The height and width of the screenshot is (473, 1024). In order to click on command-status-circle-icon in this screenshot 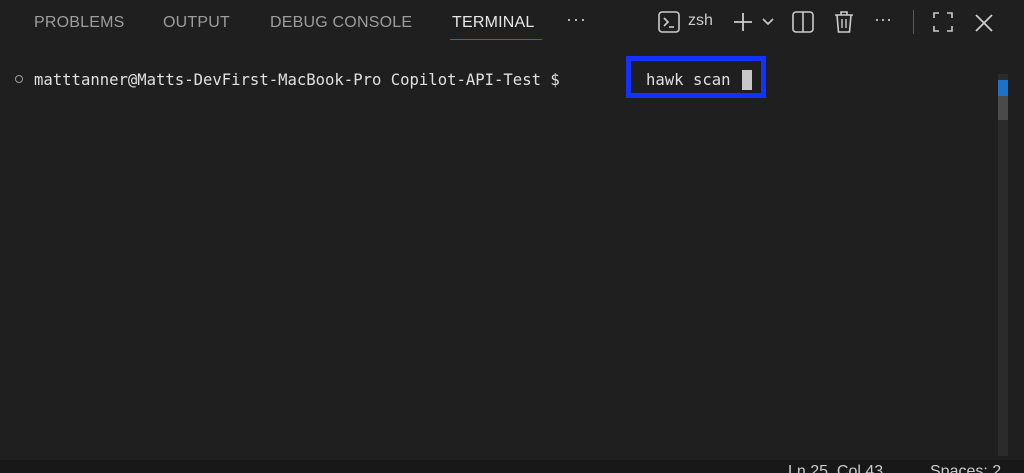, I will do `click(19, 79)`.